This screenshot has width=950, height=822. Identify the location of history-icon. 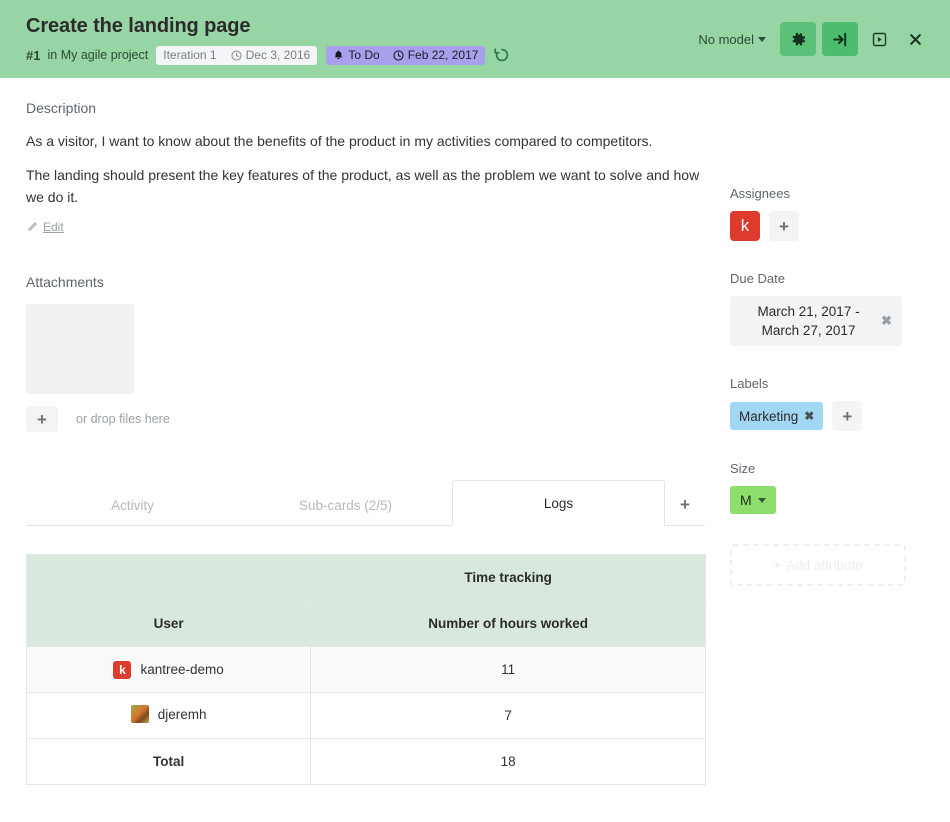
(502, 55).